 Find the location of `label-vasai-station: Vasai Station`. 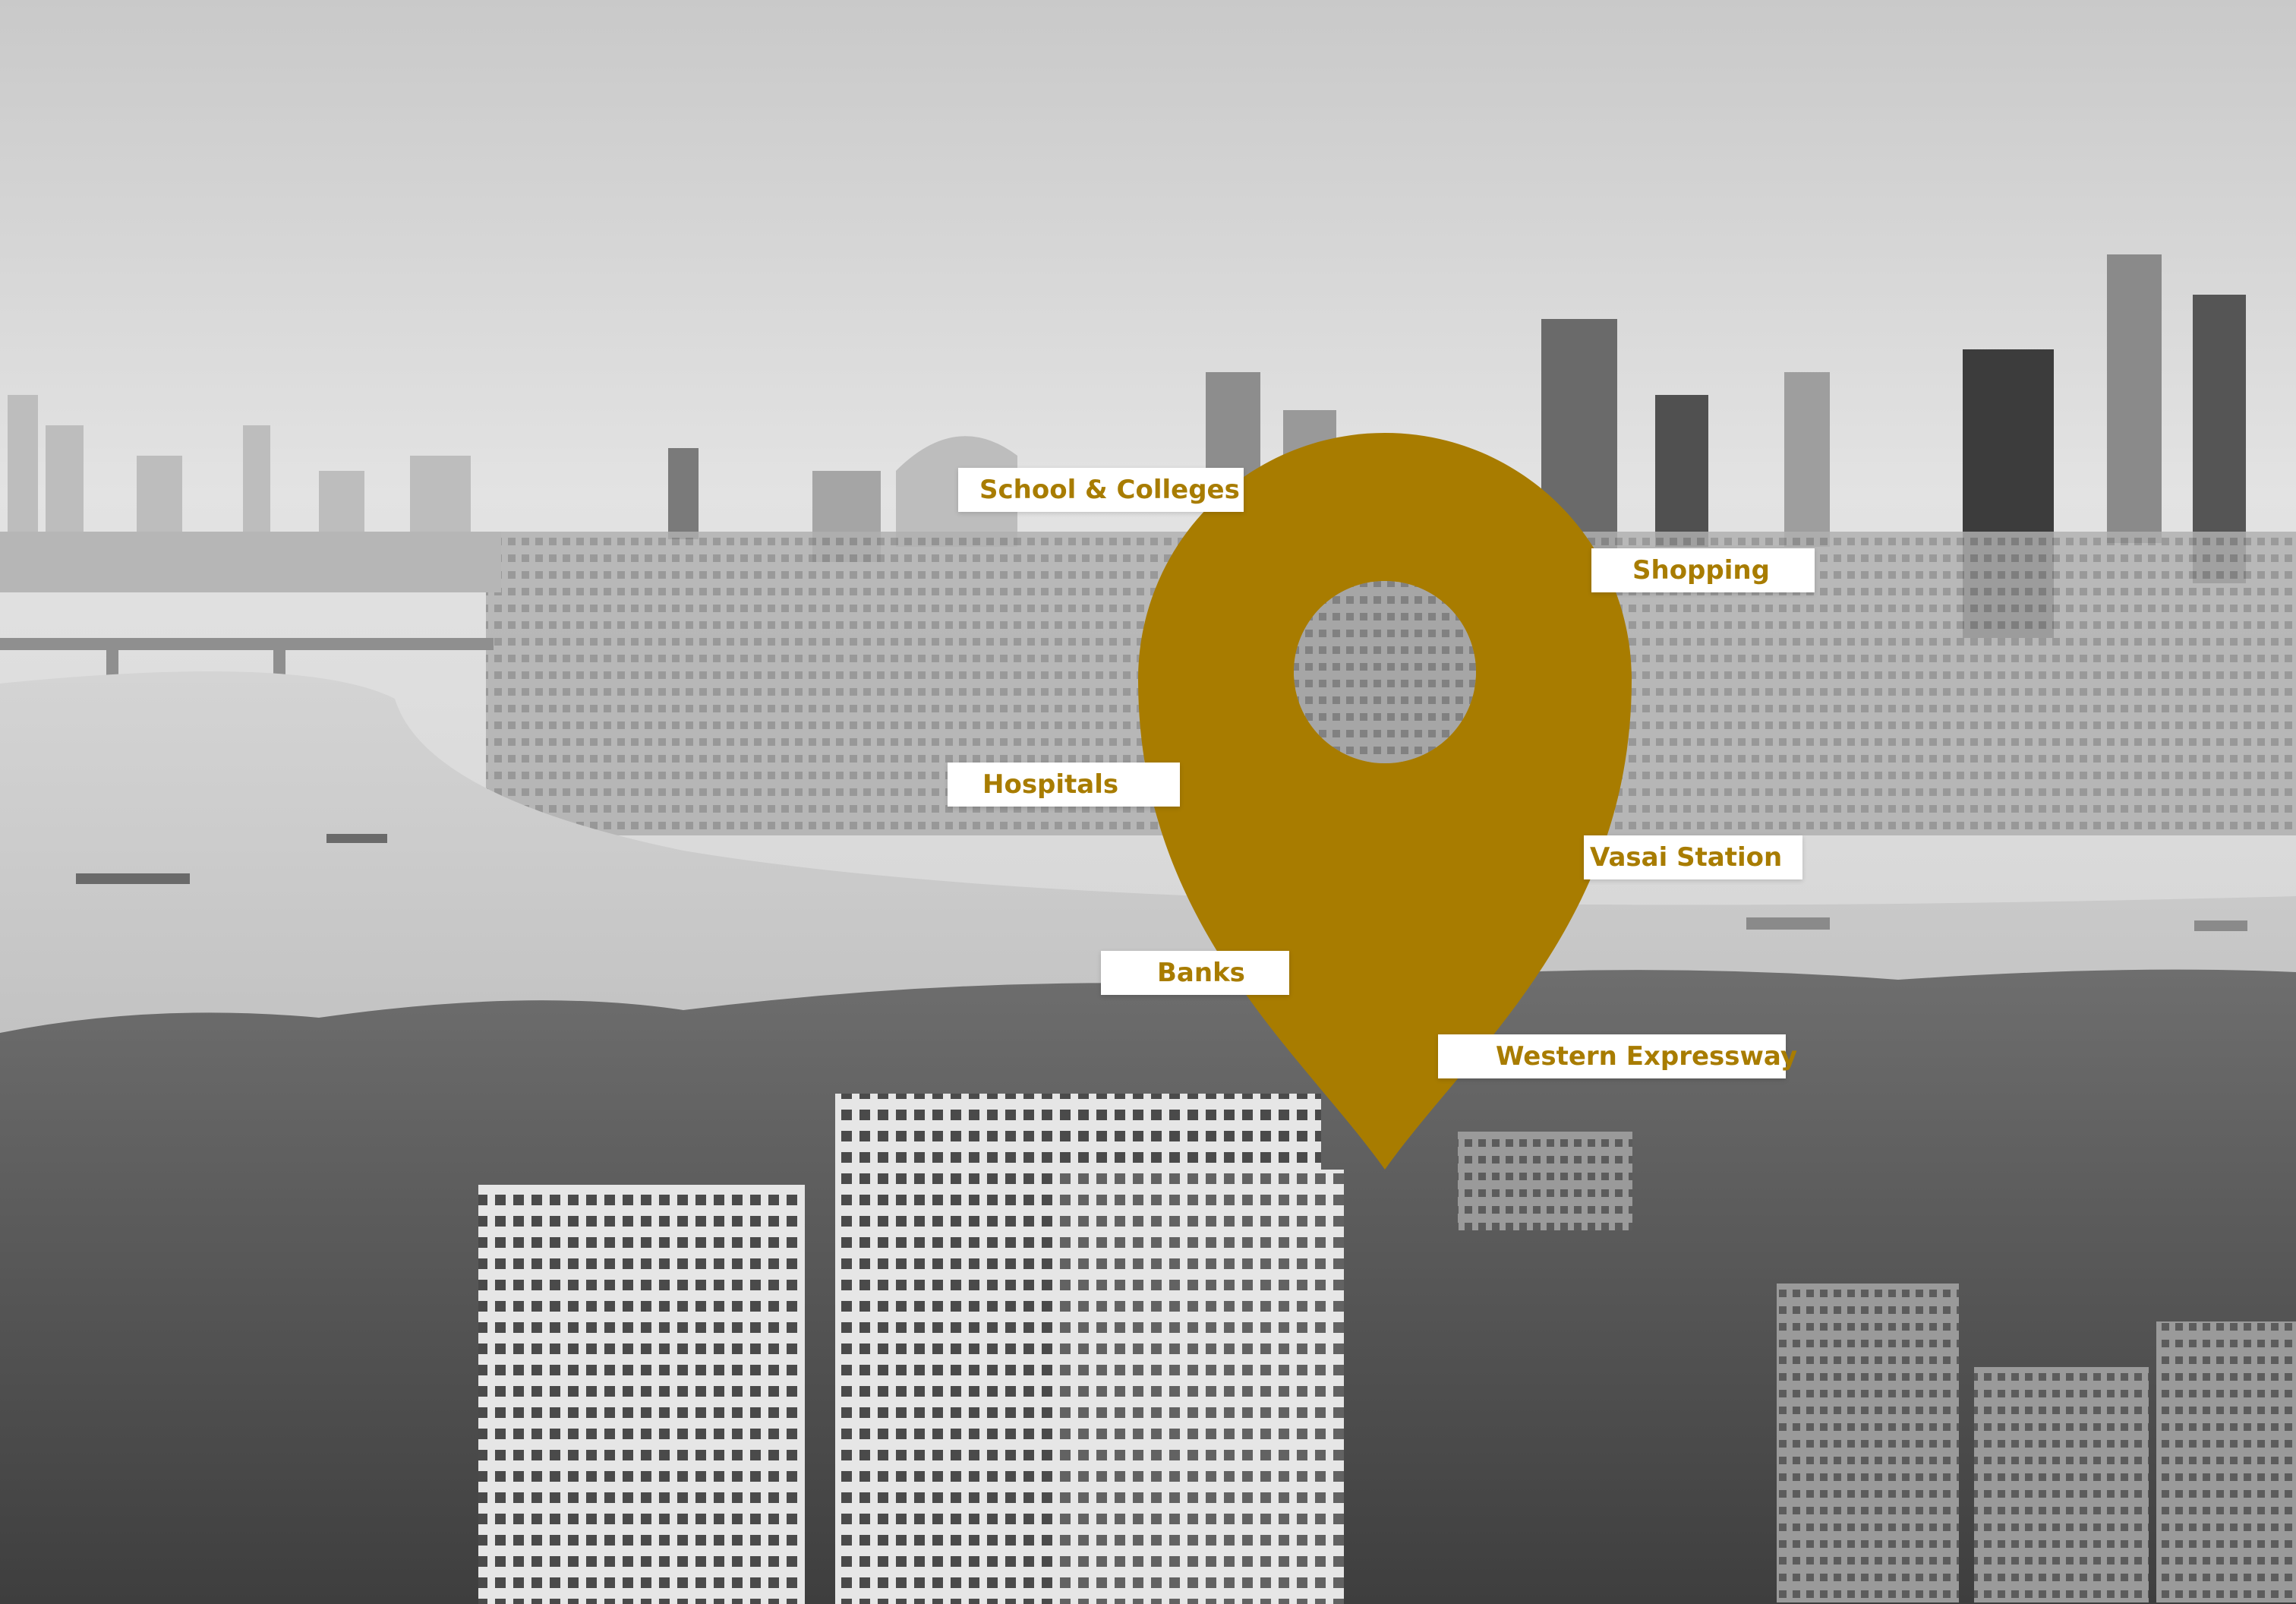

label-vasai-station: Vasai Station is located at coordinates (1693, 857).